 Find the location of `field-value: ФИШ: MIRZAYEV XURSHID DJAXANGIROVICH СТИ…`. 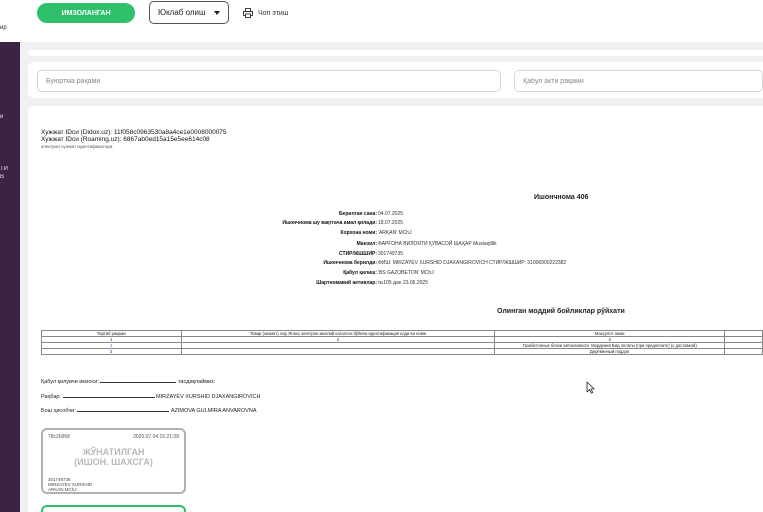

field-value: ФИШ: MIRZAYEV XURSHID DJAXANGIROVICH СТИ… is located at coordinates (472, 263).